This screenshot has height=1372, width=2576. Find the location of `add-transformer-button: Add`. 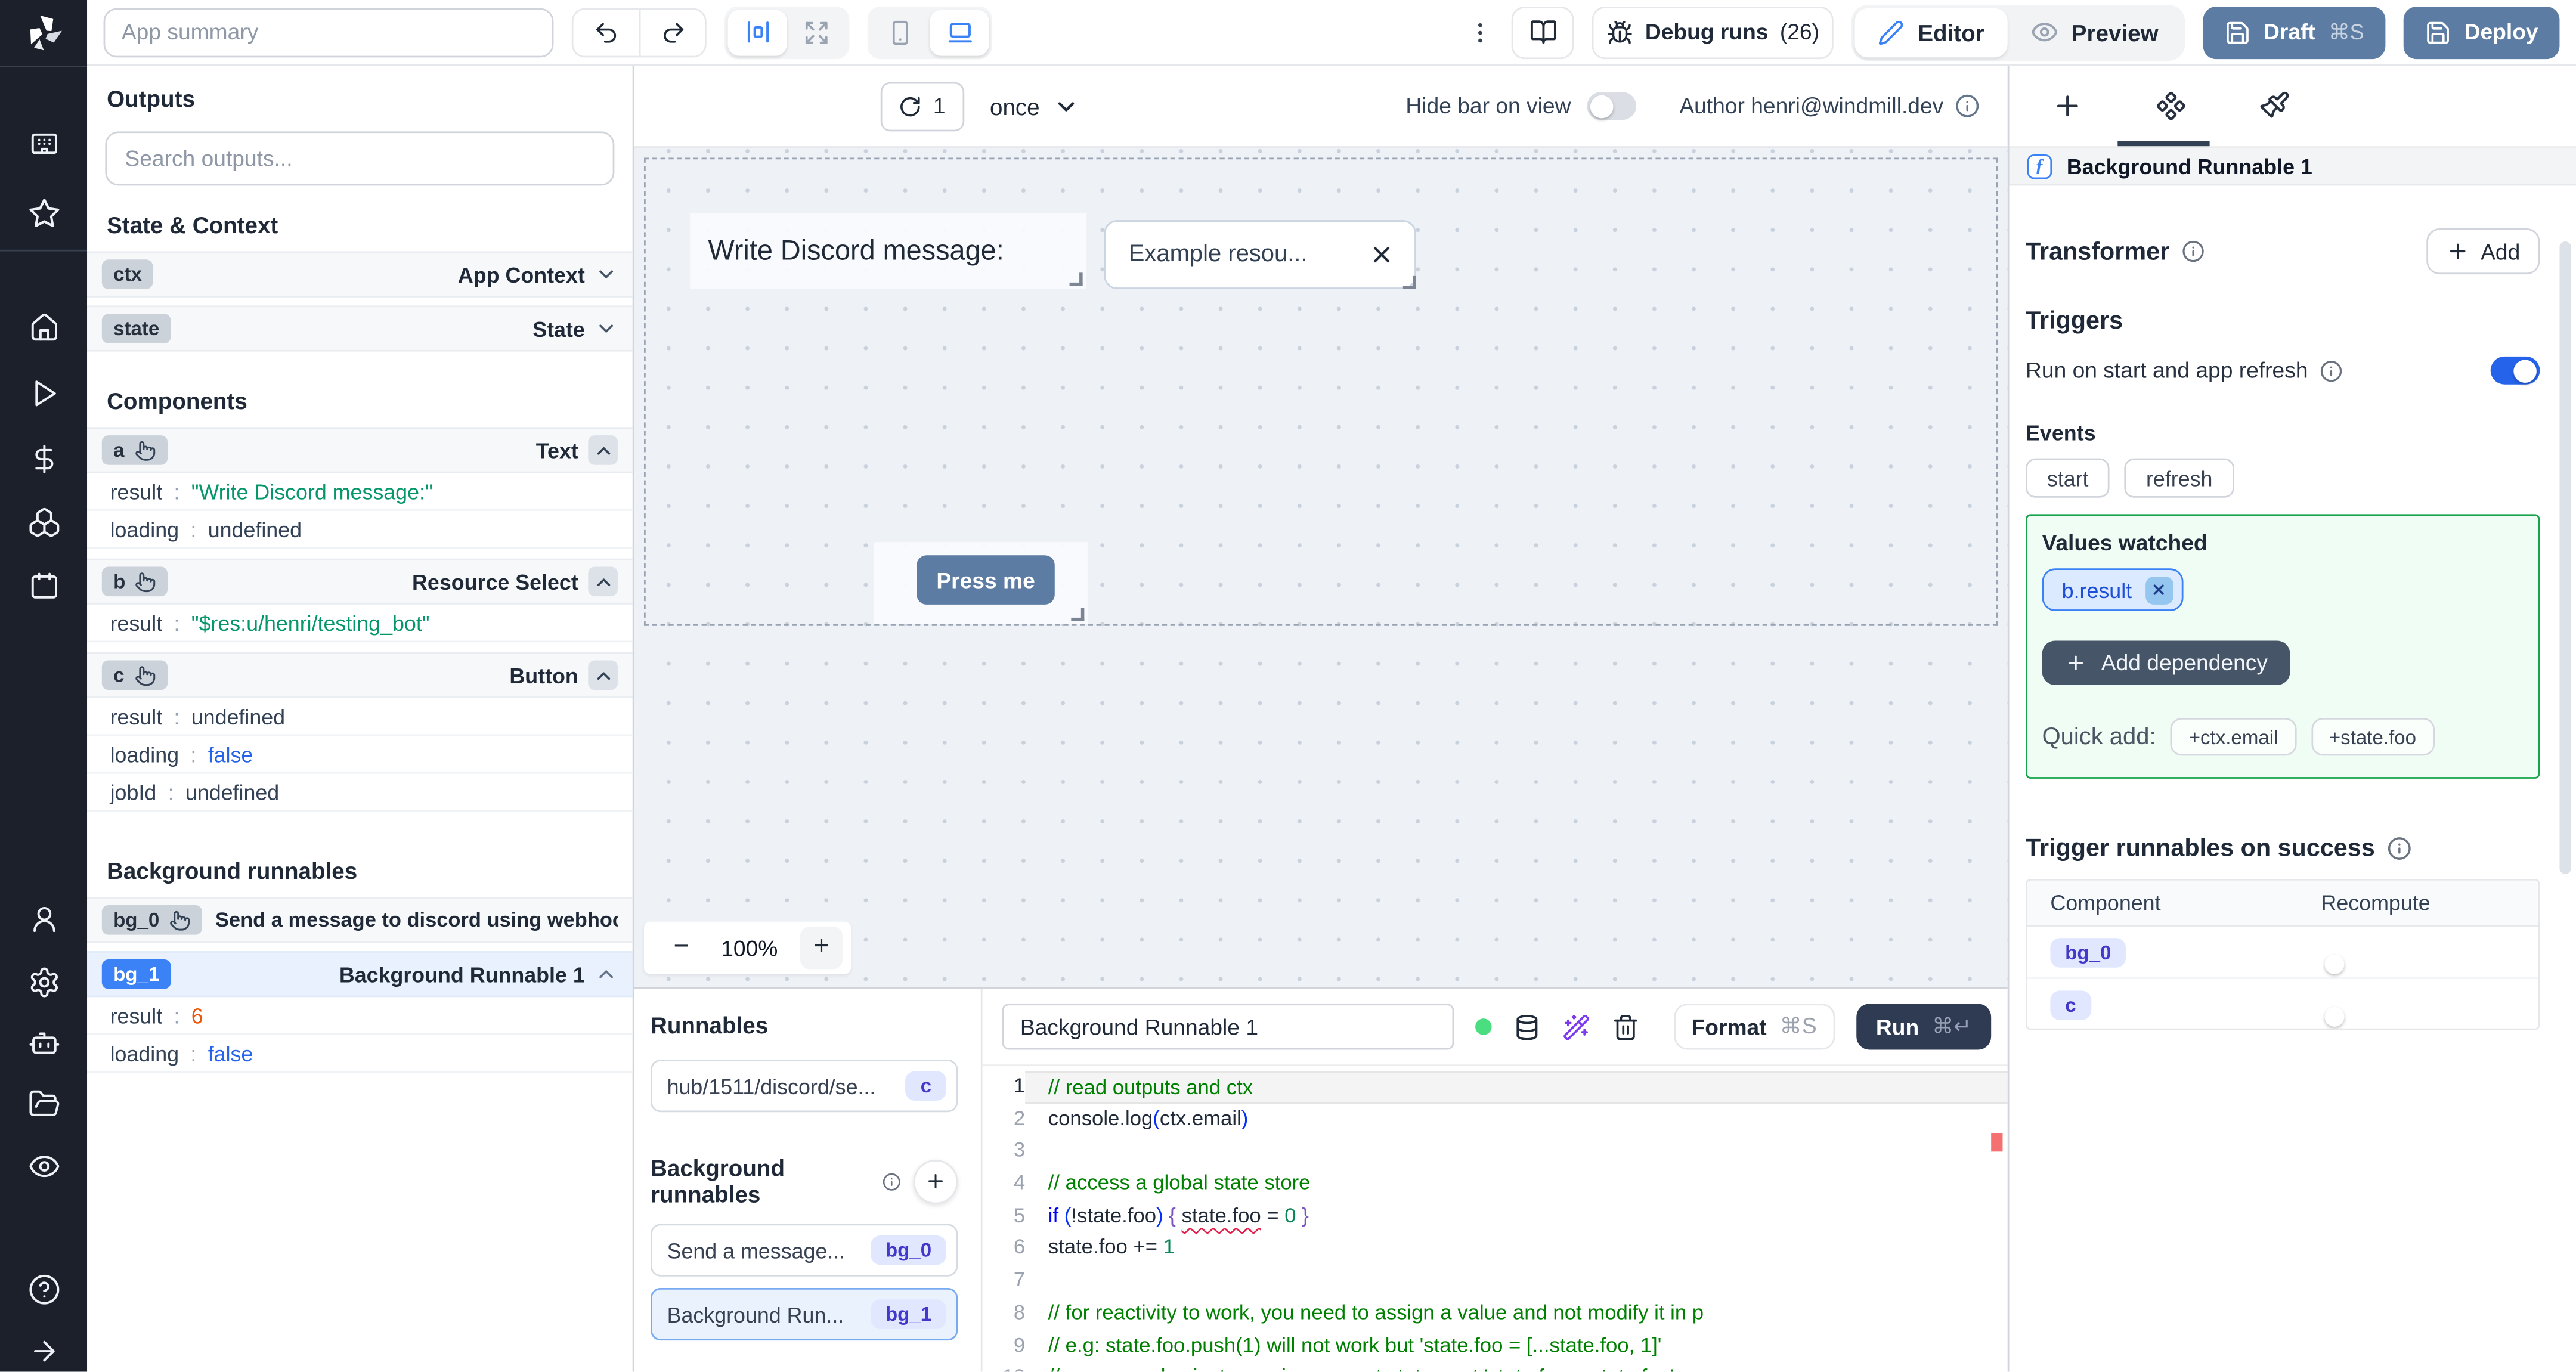

add-transformer-button: Add is located at coordinates (2483, 251).